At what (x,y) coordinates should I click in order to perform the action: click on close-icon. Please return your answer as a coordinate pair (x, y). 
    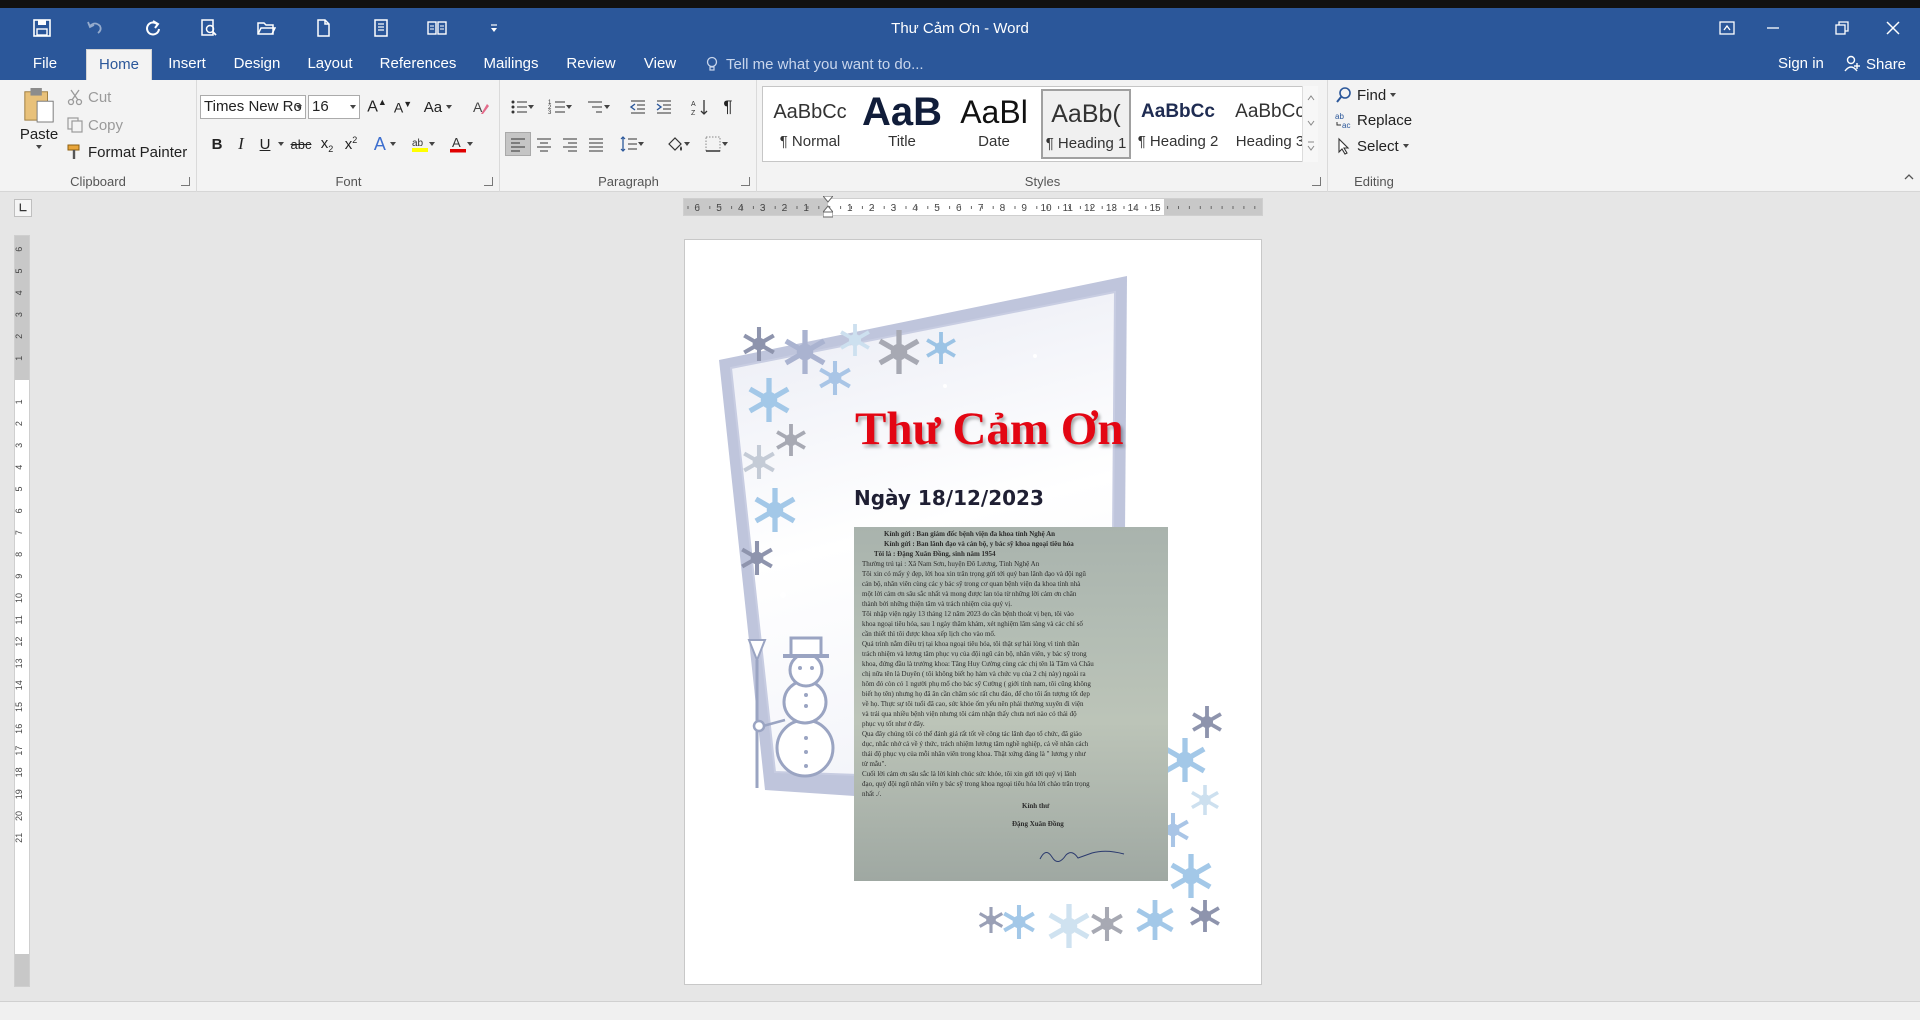
    Looking at the image, I should click on (1893, 28).